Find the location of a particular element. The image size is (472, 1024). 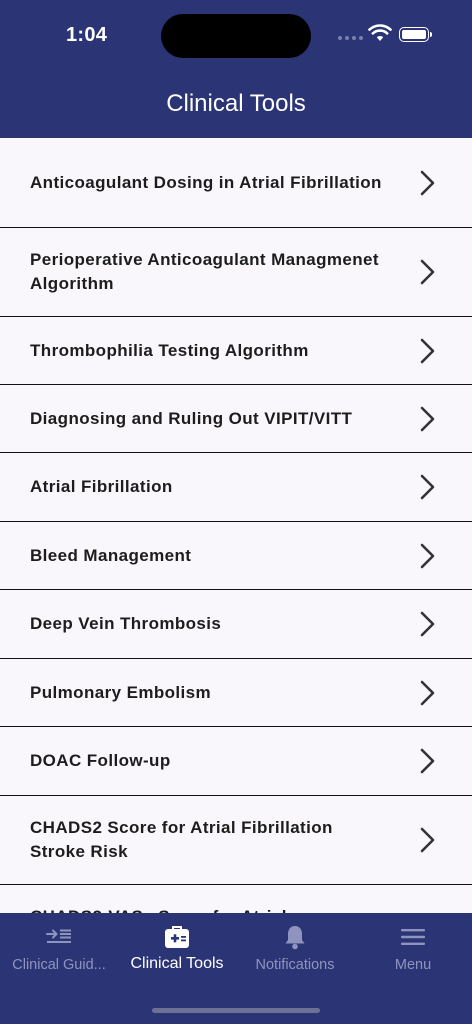

hamburger-menu-icon is located at coordinates (413, 937).